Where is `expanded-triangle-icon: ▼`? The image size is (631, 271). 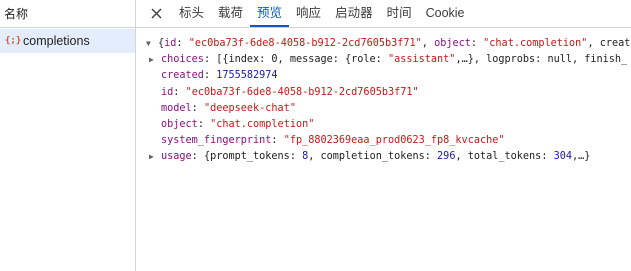 expanded-triangle-icon: ▼ is located at coordinates (152, 44).